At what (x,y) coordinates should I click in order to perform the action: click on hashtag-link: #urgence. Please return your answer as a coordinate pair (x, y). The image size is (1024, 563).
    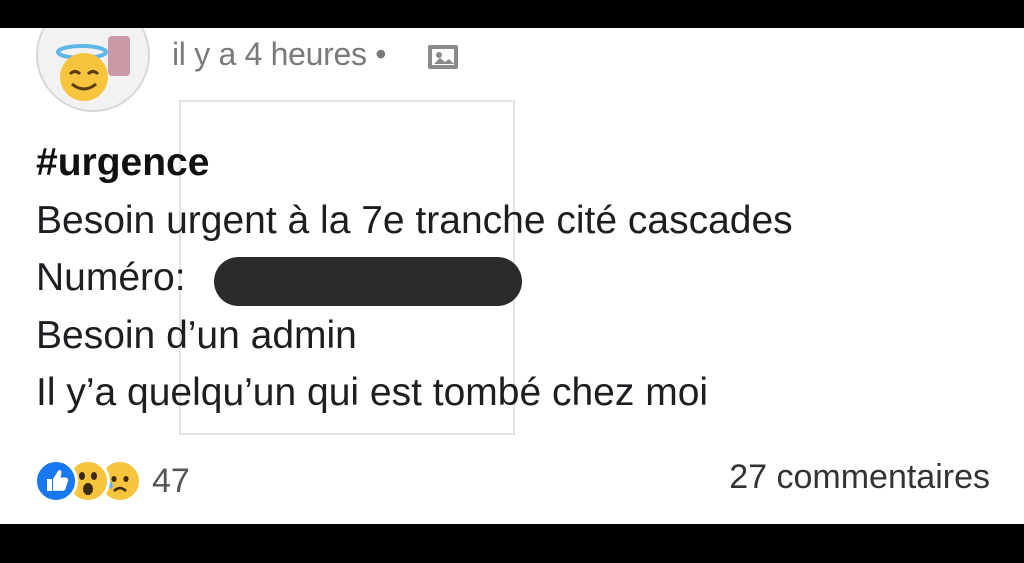
    Looking at the image, I should click on (516, 163).